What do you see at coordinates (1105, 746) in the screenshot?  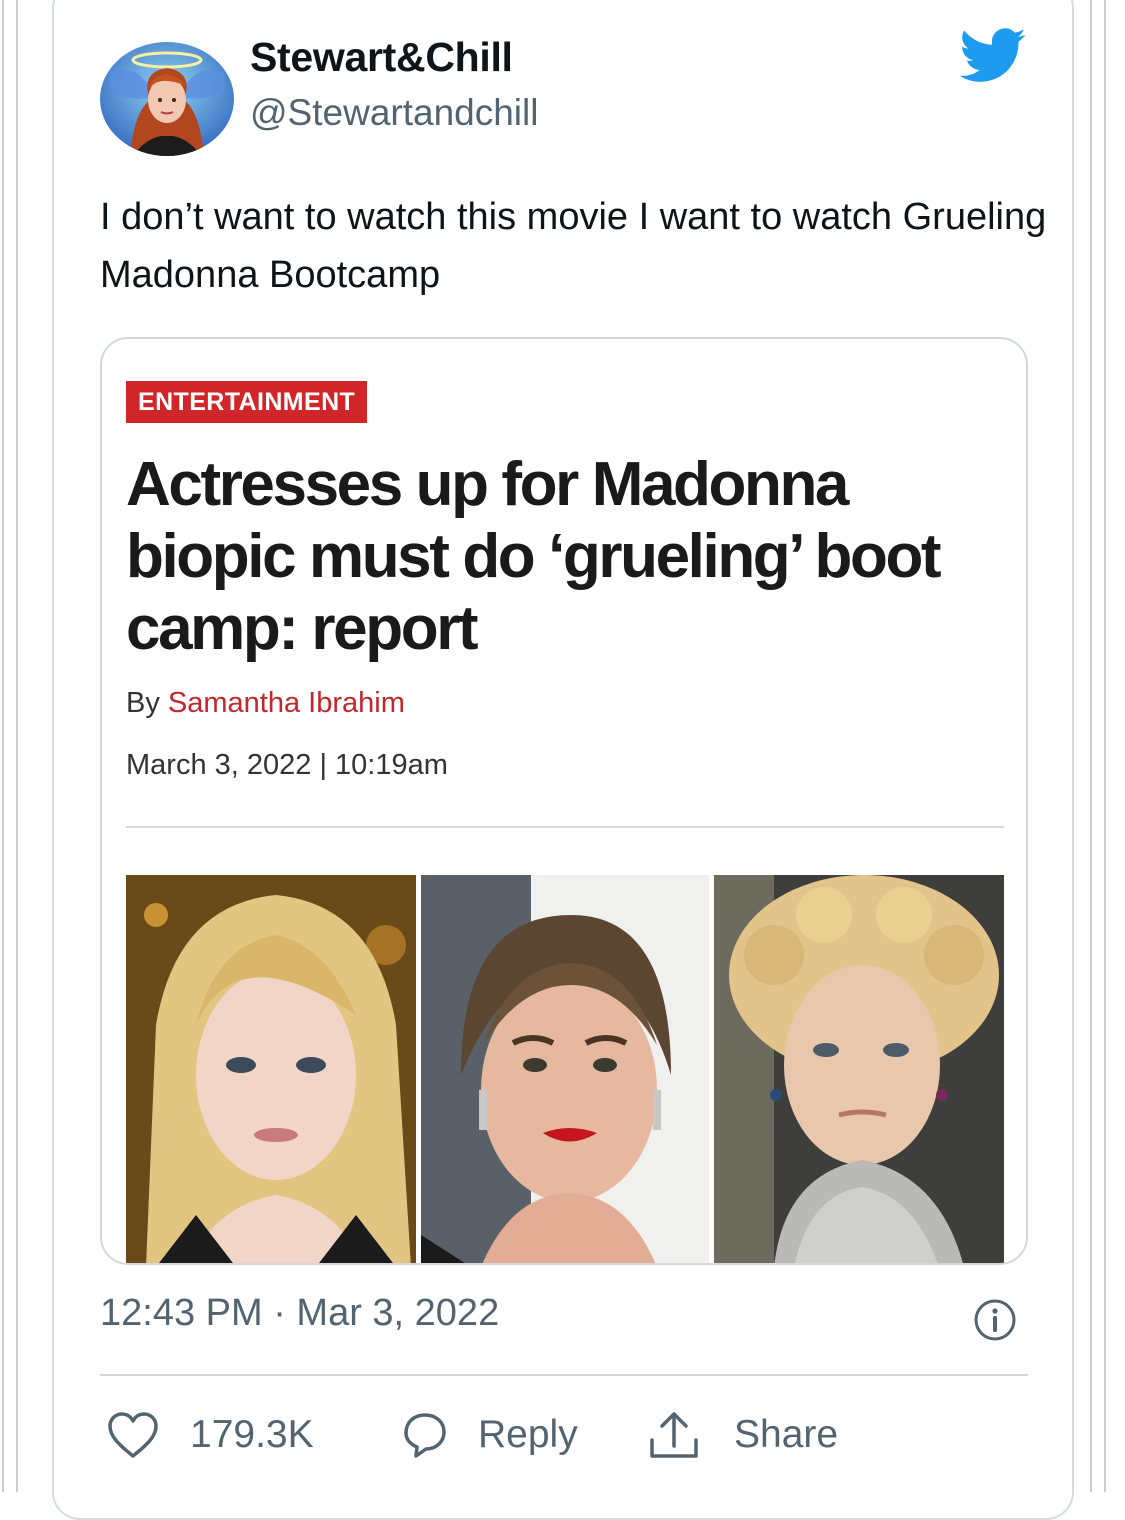 I see `frame-border-right-outer` at bounding box center [1105, 746].